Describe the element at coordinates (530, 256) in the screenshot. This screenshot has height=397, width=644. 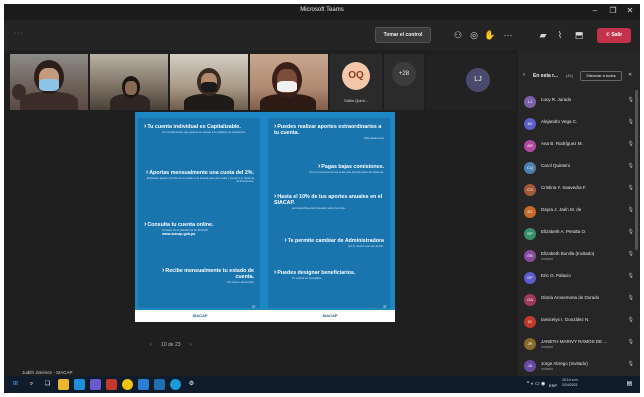
I see `avatar: EB` at that location.